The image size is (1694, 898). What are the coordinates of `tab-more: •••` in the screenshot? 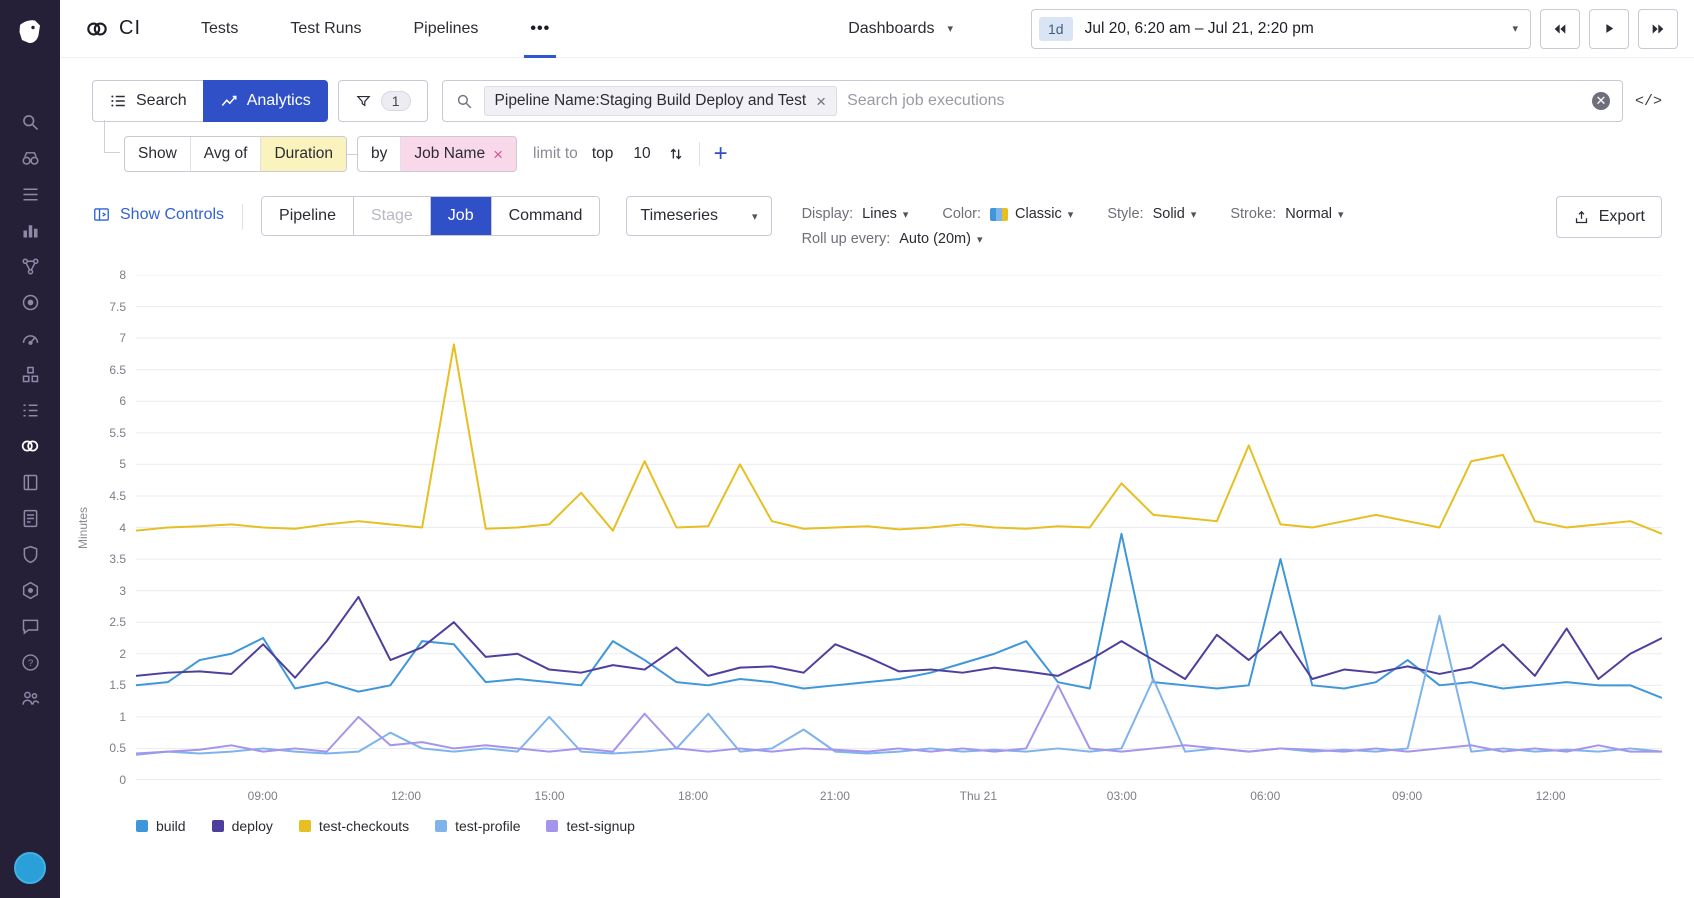 It's located at (540, 29).